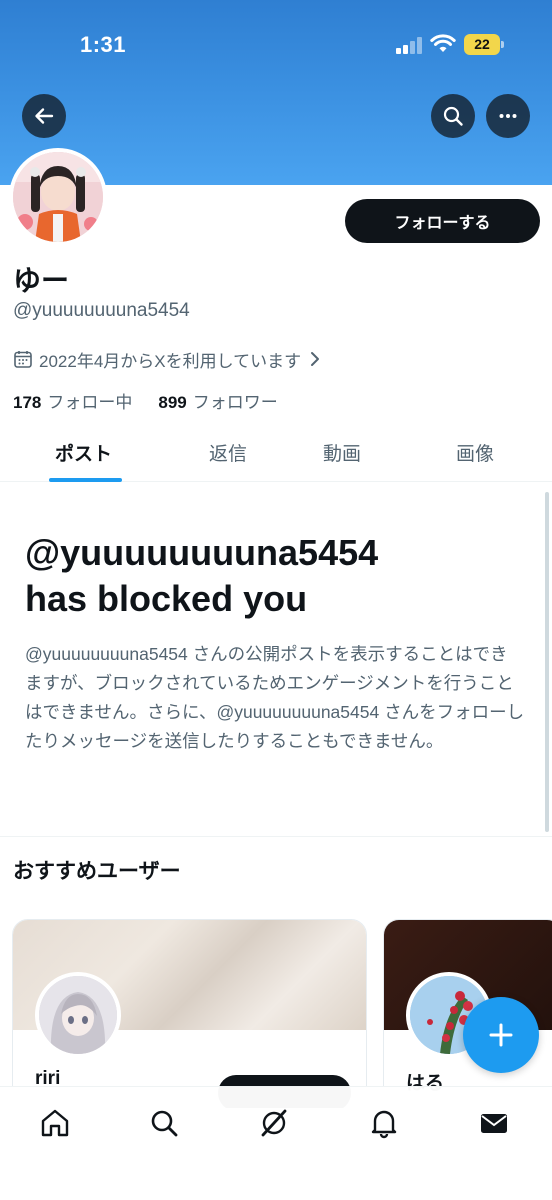 The image size is (552, 1200). What do you see at coordinates (101, 310) in the screenshot?
I see `profile-handle: @yuuuuuuuuna5454` at bounding box center [101, 310].